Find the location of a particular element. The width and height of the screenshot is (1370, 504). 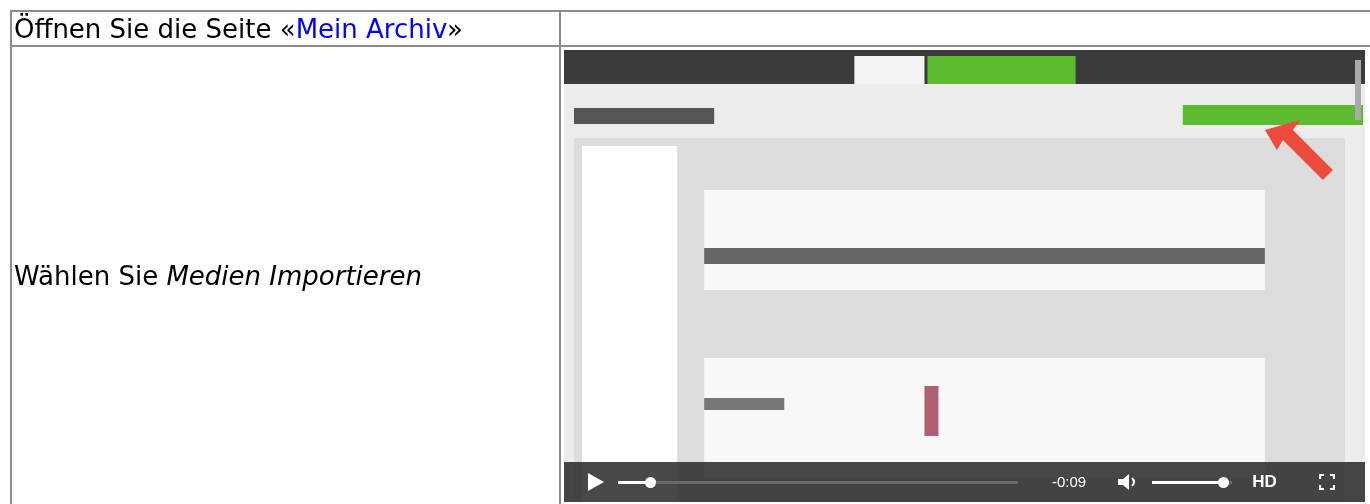

remaining-time: -0:09 is located at coordinates (1069, 482).